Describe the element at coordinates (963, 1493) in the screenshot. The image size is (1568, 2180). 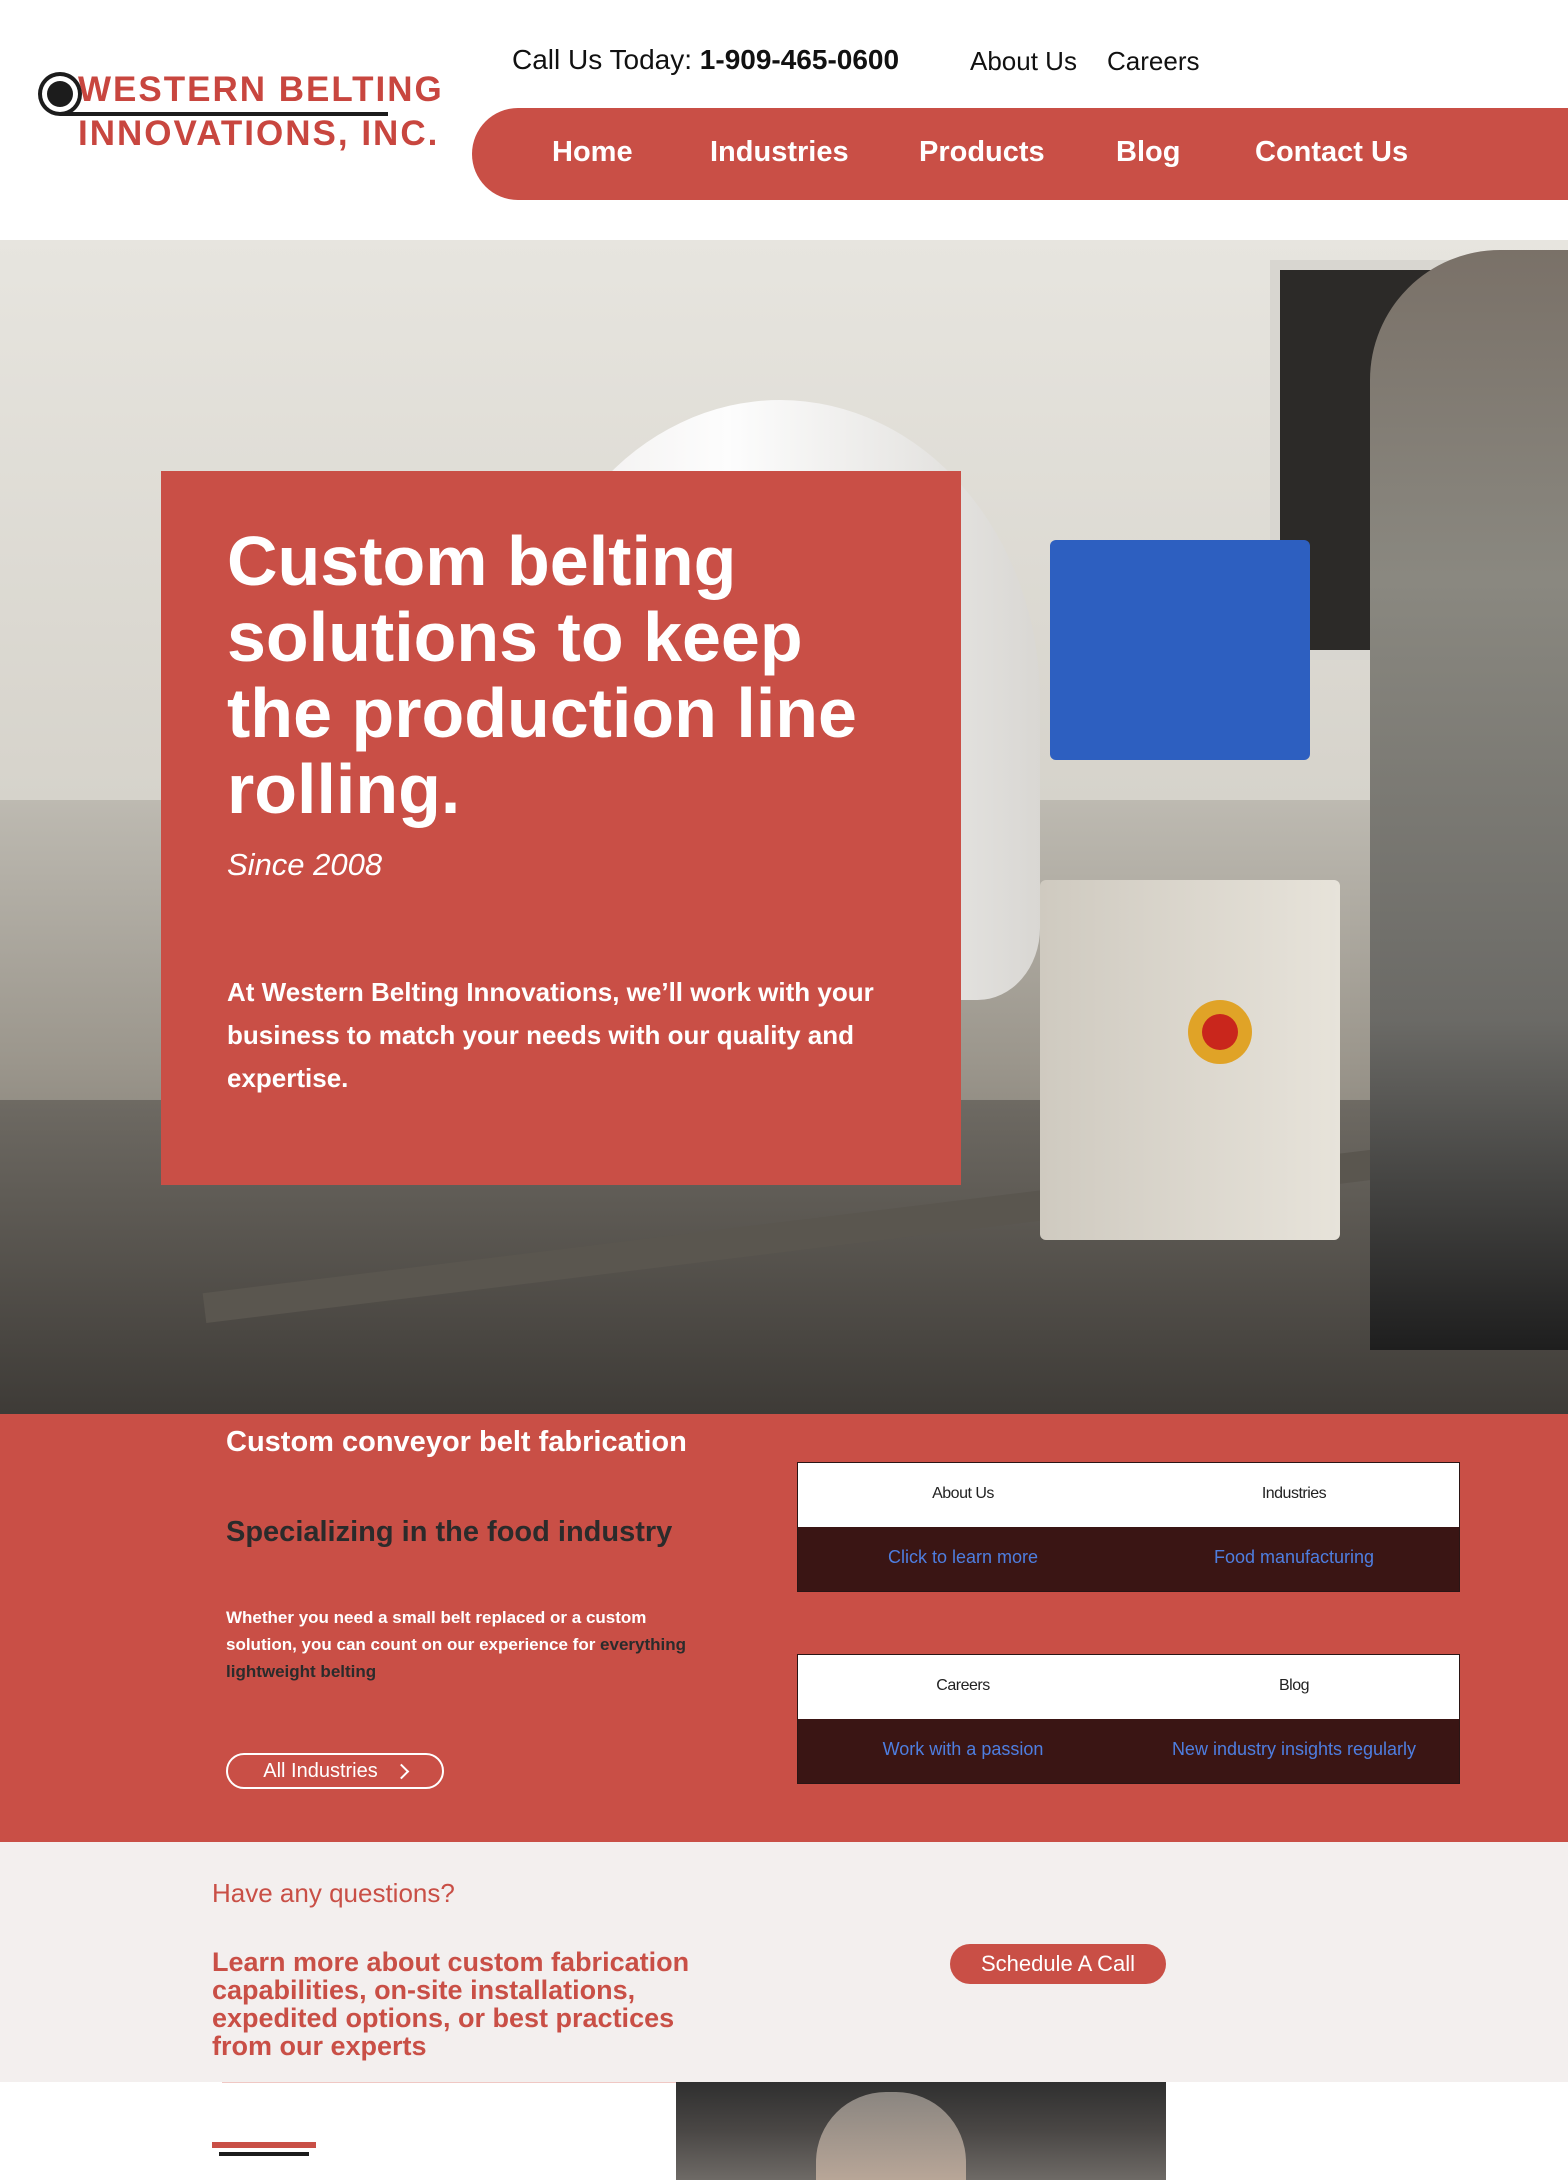
I see `card-label-about-us: About Us` at that location.